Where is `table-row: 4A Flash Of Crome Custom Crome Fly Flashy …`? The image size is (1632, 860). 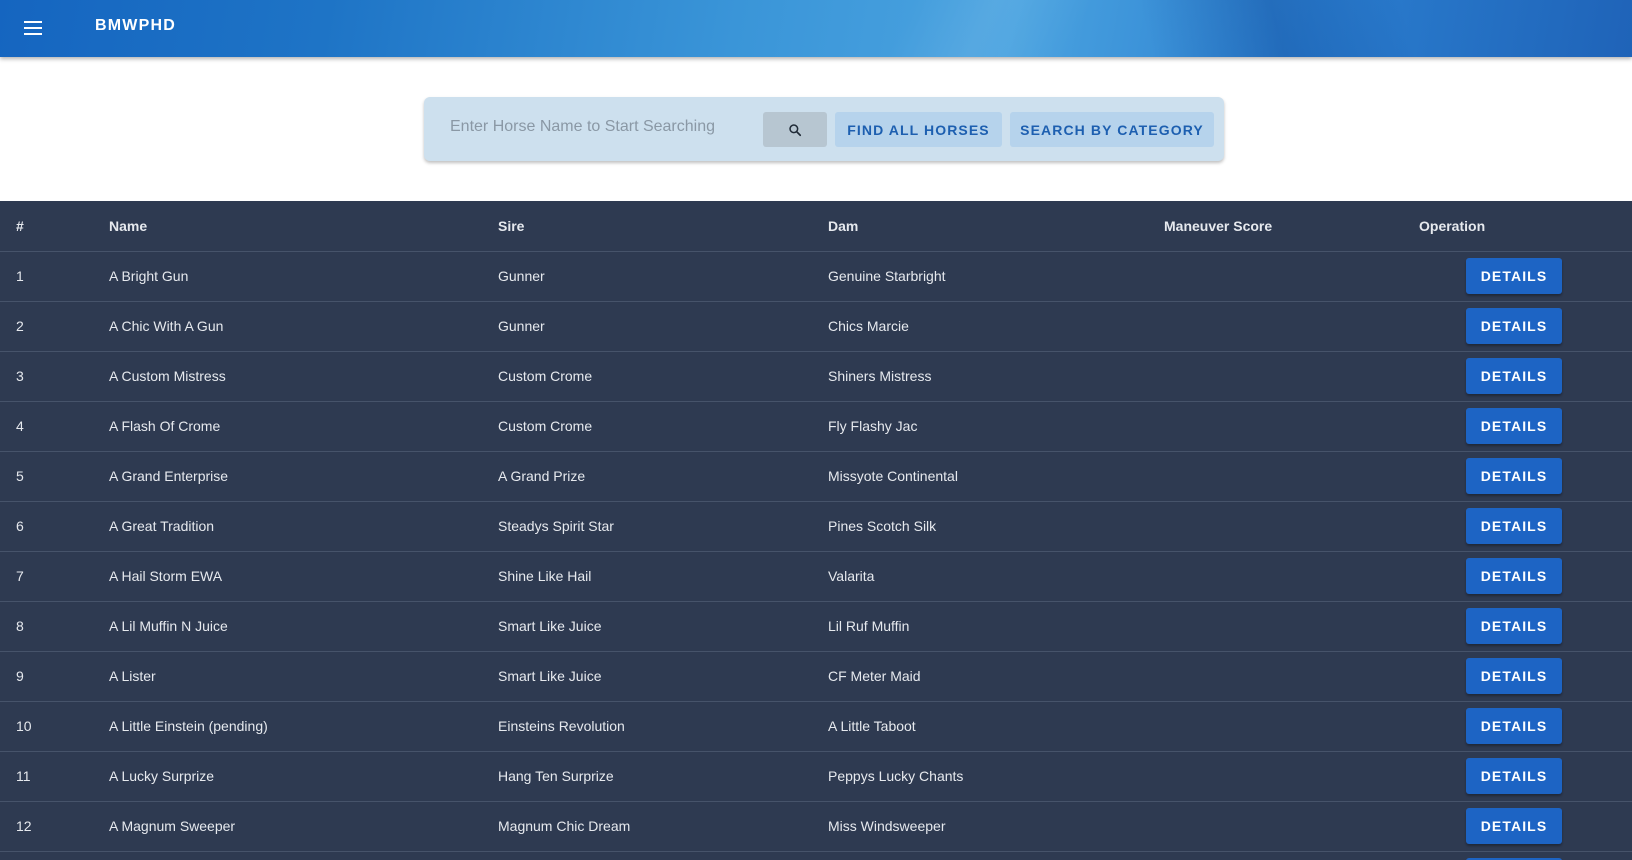
table-row: 4A Flash Of Crome Custom Crome Fly Flashy … is located at coordinates (816, 426).